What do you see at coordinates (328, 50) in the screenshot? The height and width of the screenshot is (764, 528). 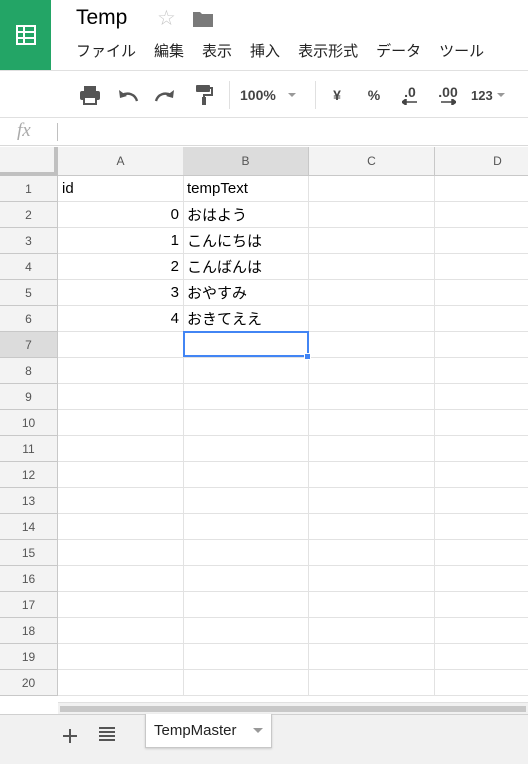 I see `menu-format: 表示形式` at bounding box center [328, 50].